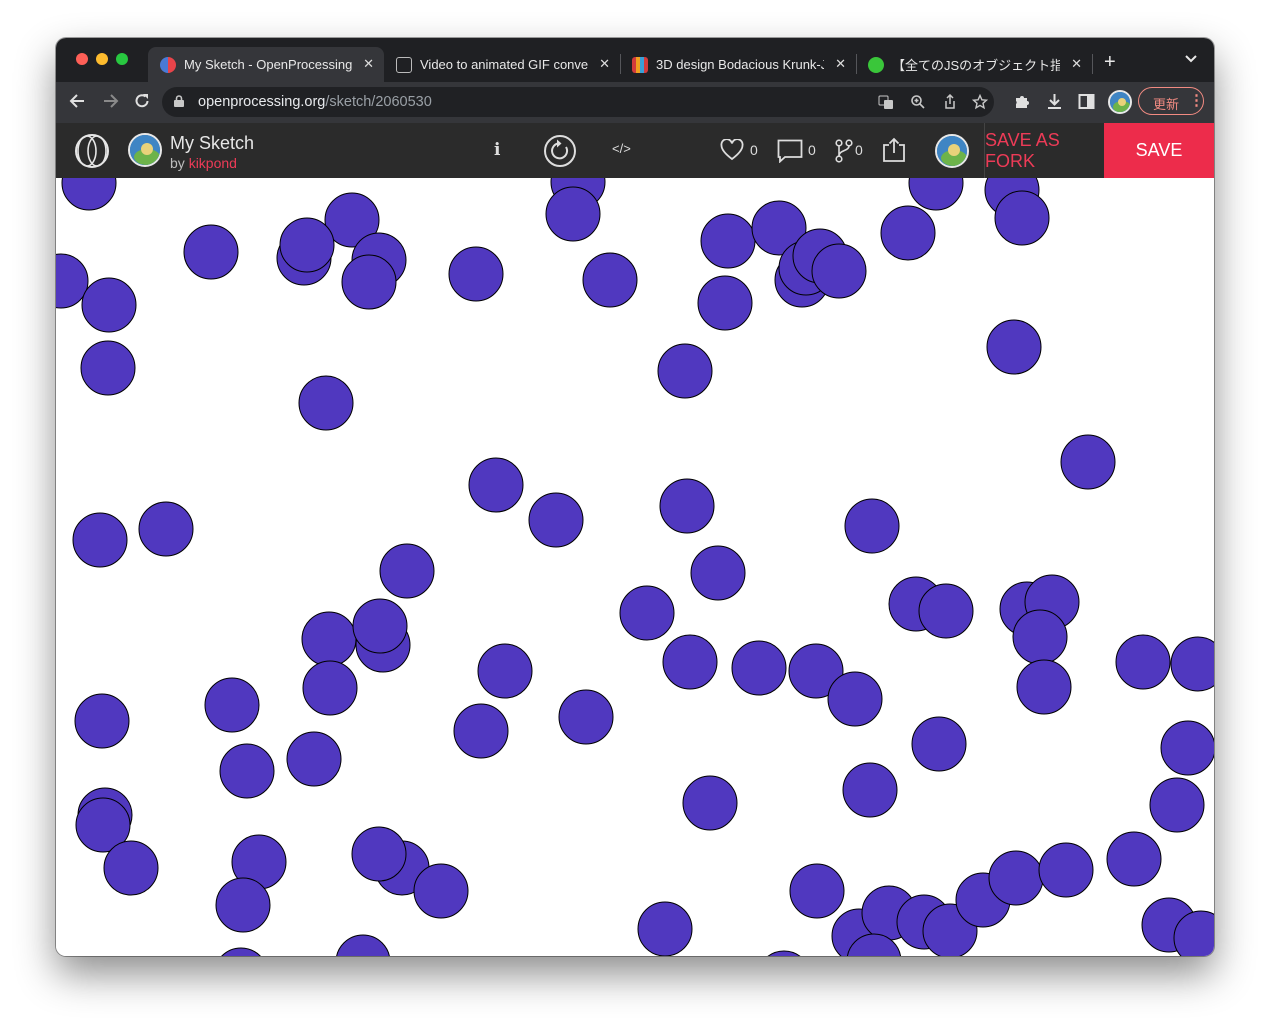  I want to click on download-icon, so click(1054, 103).